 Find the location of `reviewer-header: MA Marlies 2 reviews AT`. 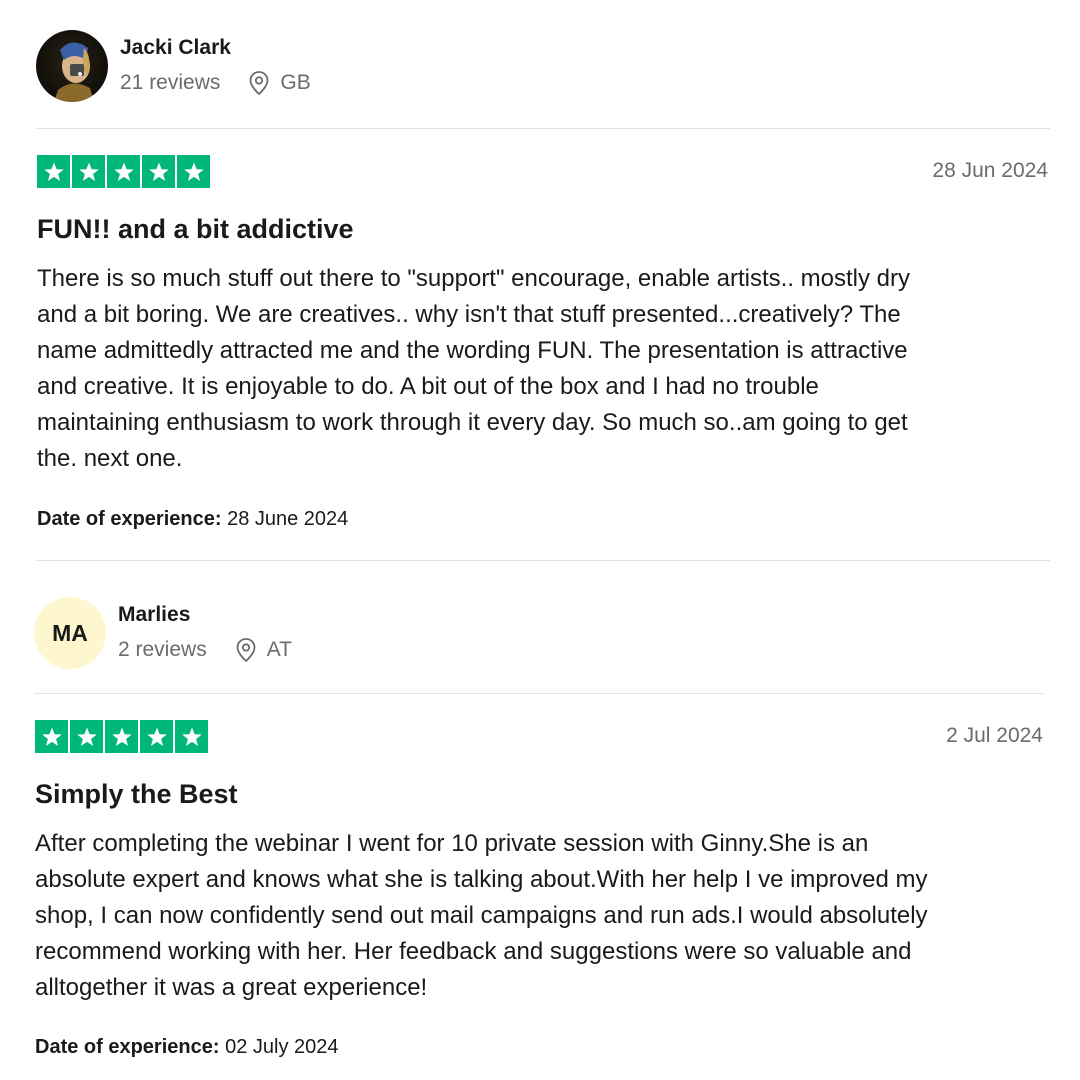

reviewer-header: MA Marlies 2 reviews AT is located at coordinates (557, 647).